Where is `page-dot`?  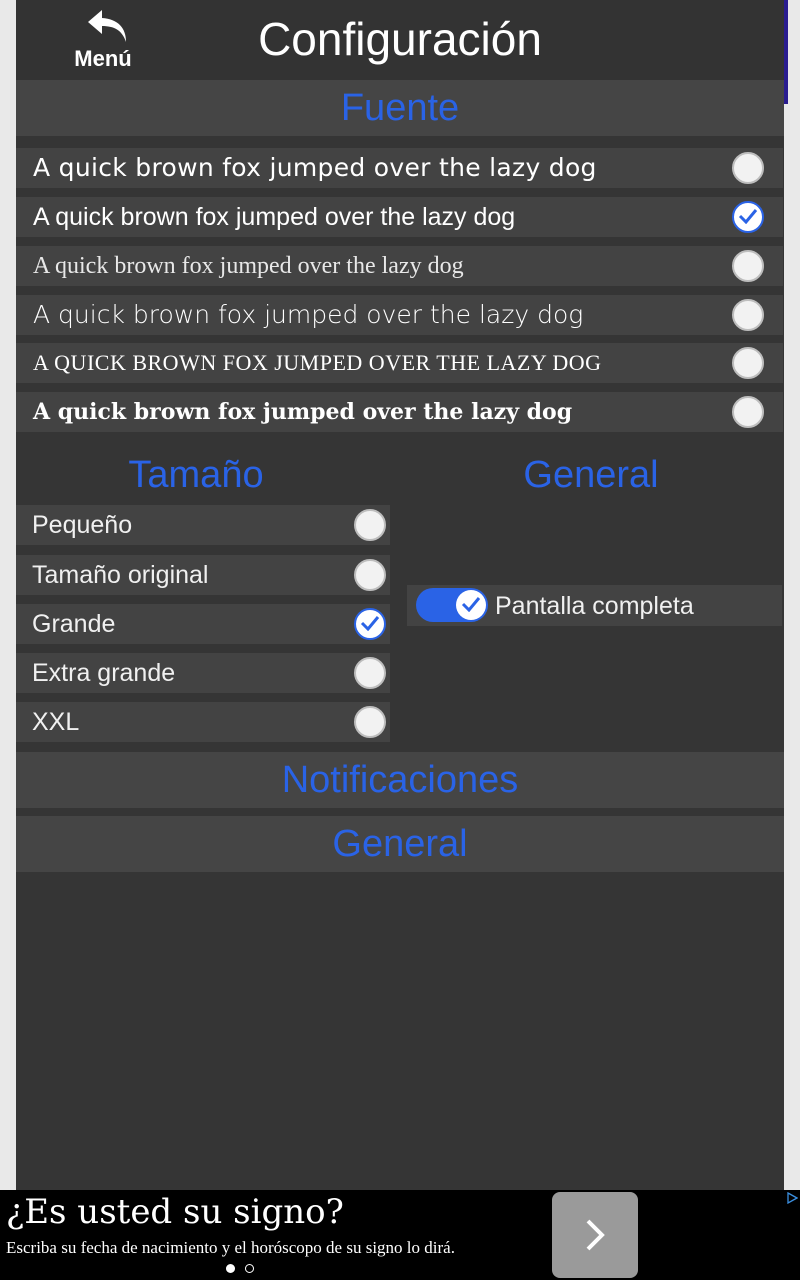 page-dot is located at coordinates (249, 1268).